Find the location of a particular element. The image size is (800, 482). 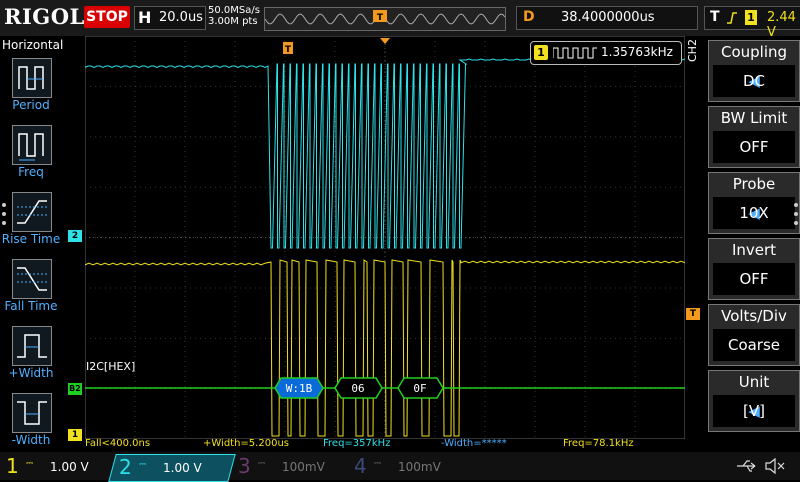

counter-channel-badge: 1 is located at coordinates (541, 52).